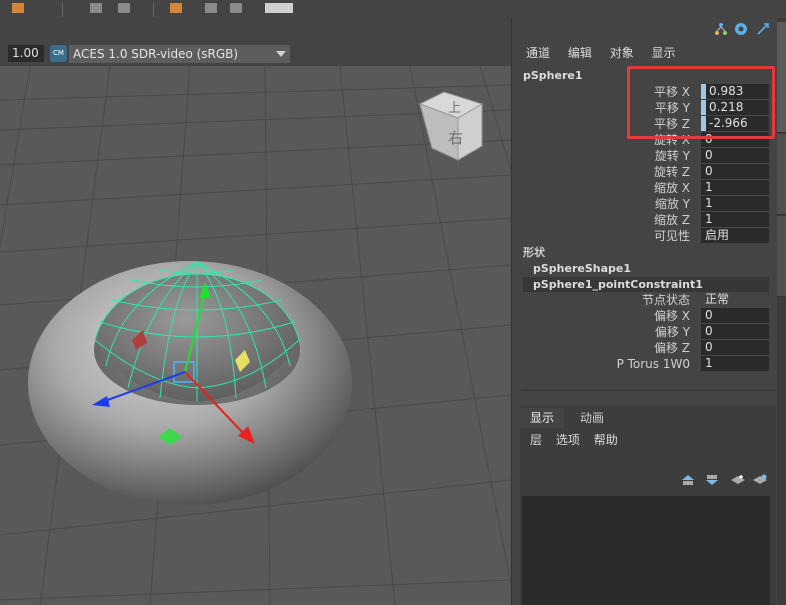 The height and width of the screenshot is (605, 786). What do you see at coordinates (281, 54) in the screenshot?
I see `chevron-down-icon` at bounding box center [281, 54].